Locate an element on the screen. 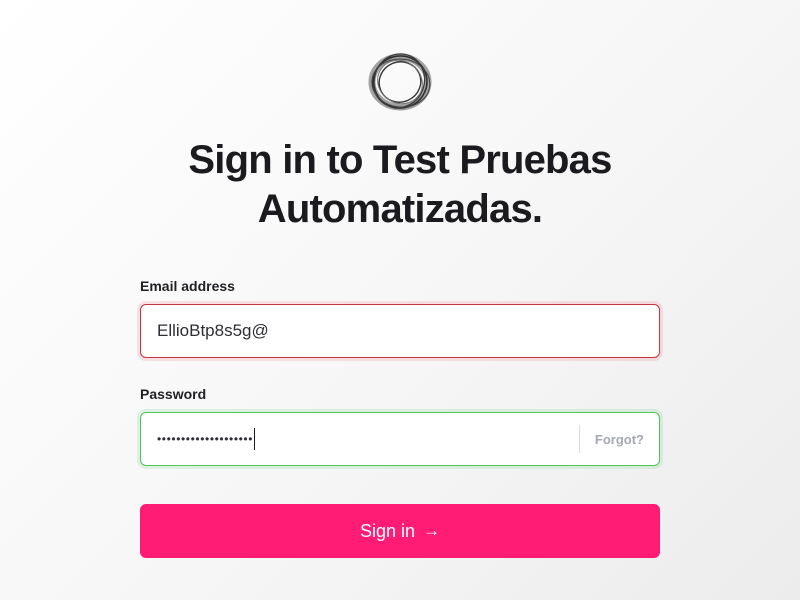 Image resolution: width=800 pixels, height=600 pixels. title-line-1: Sign in to Test Pruebas is located at coordinates (400, 160).